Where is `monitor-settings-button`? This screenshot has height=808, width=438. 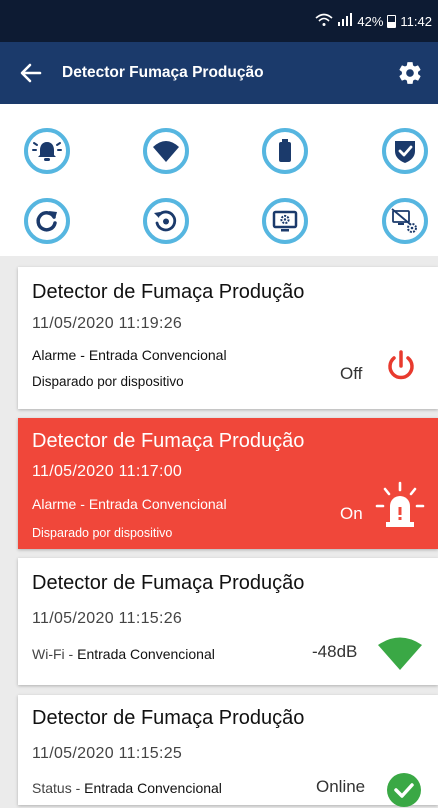
monitor-settings-button is located at coordinates (285, 221).